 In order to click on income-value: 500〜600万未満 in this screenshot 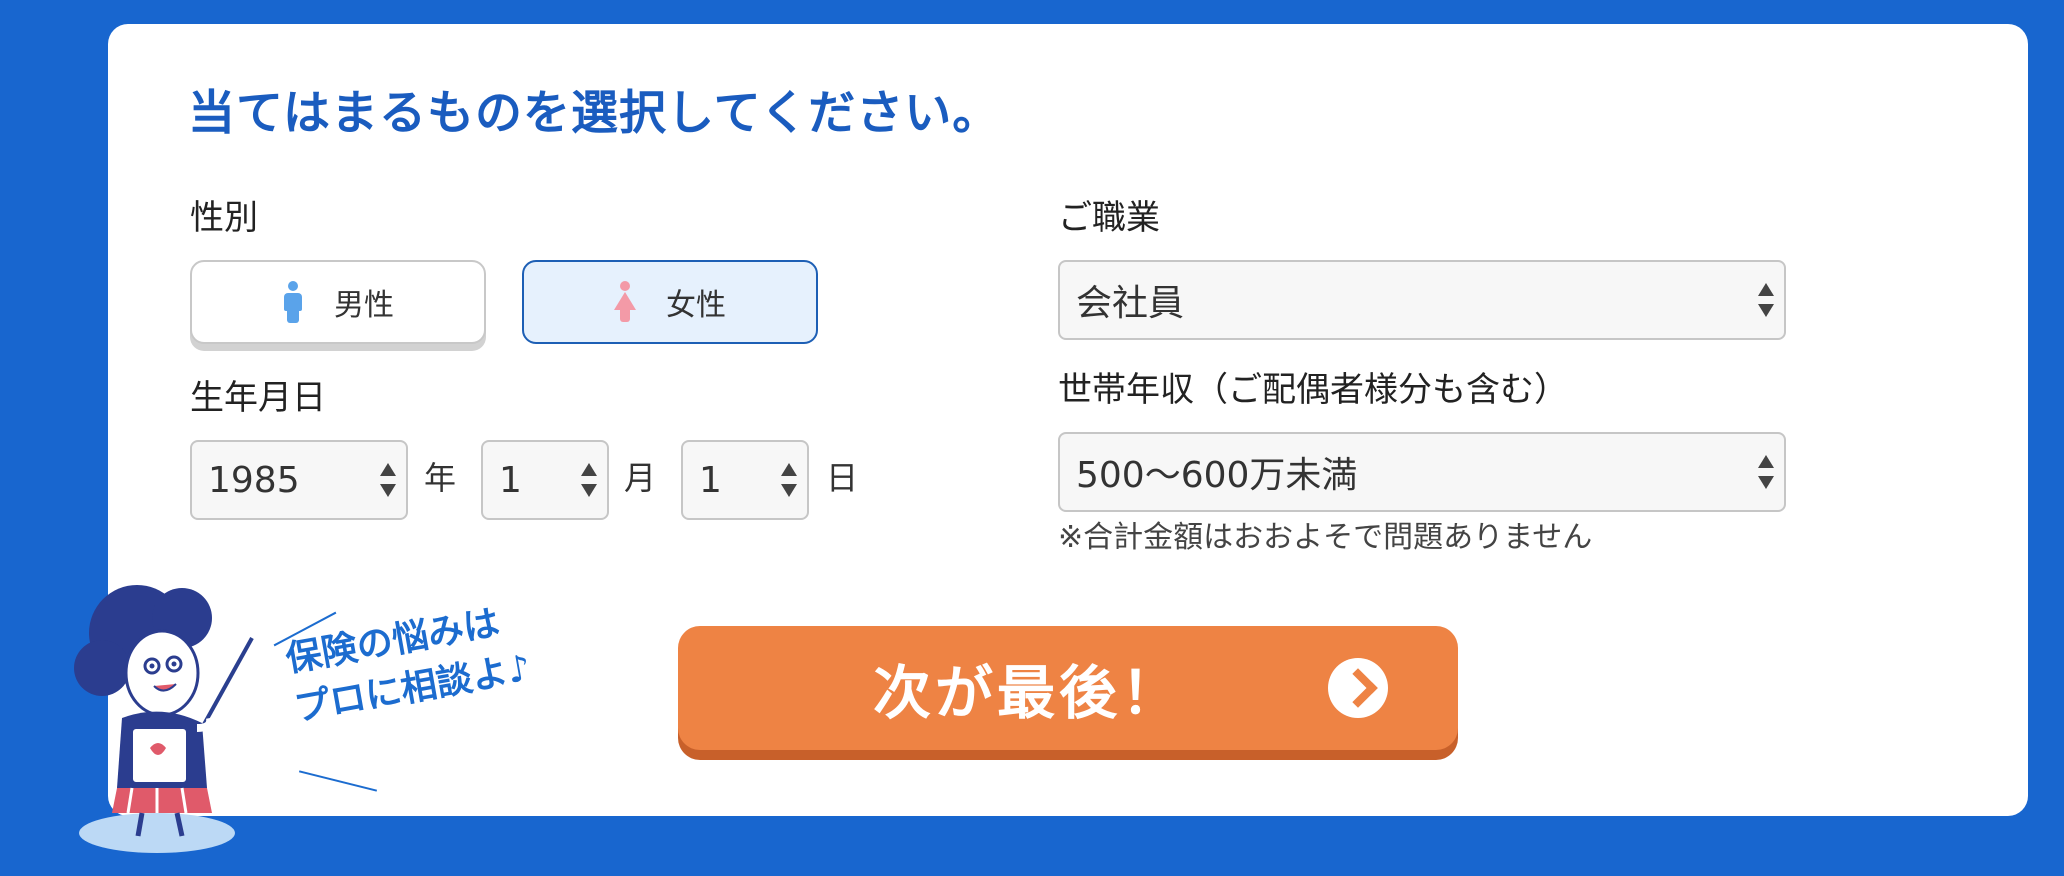, I will do `click(1217, 475)`.